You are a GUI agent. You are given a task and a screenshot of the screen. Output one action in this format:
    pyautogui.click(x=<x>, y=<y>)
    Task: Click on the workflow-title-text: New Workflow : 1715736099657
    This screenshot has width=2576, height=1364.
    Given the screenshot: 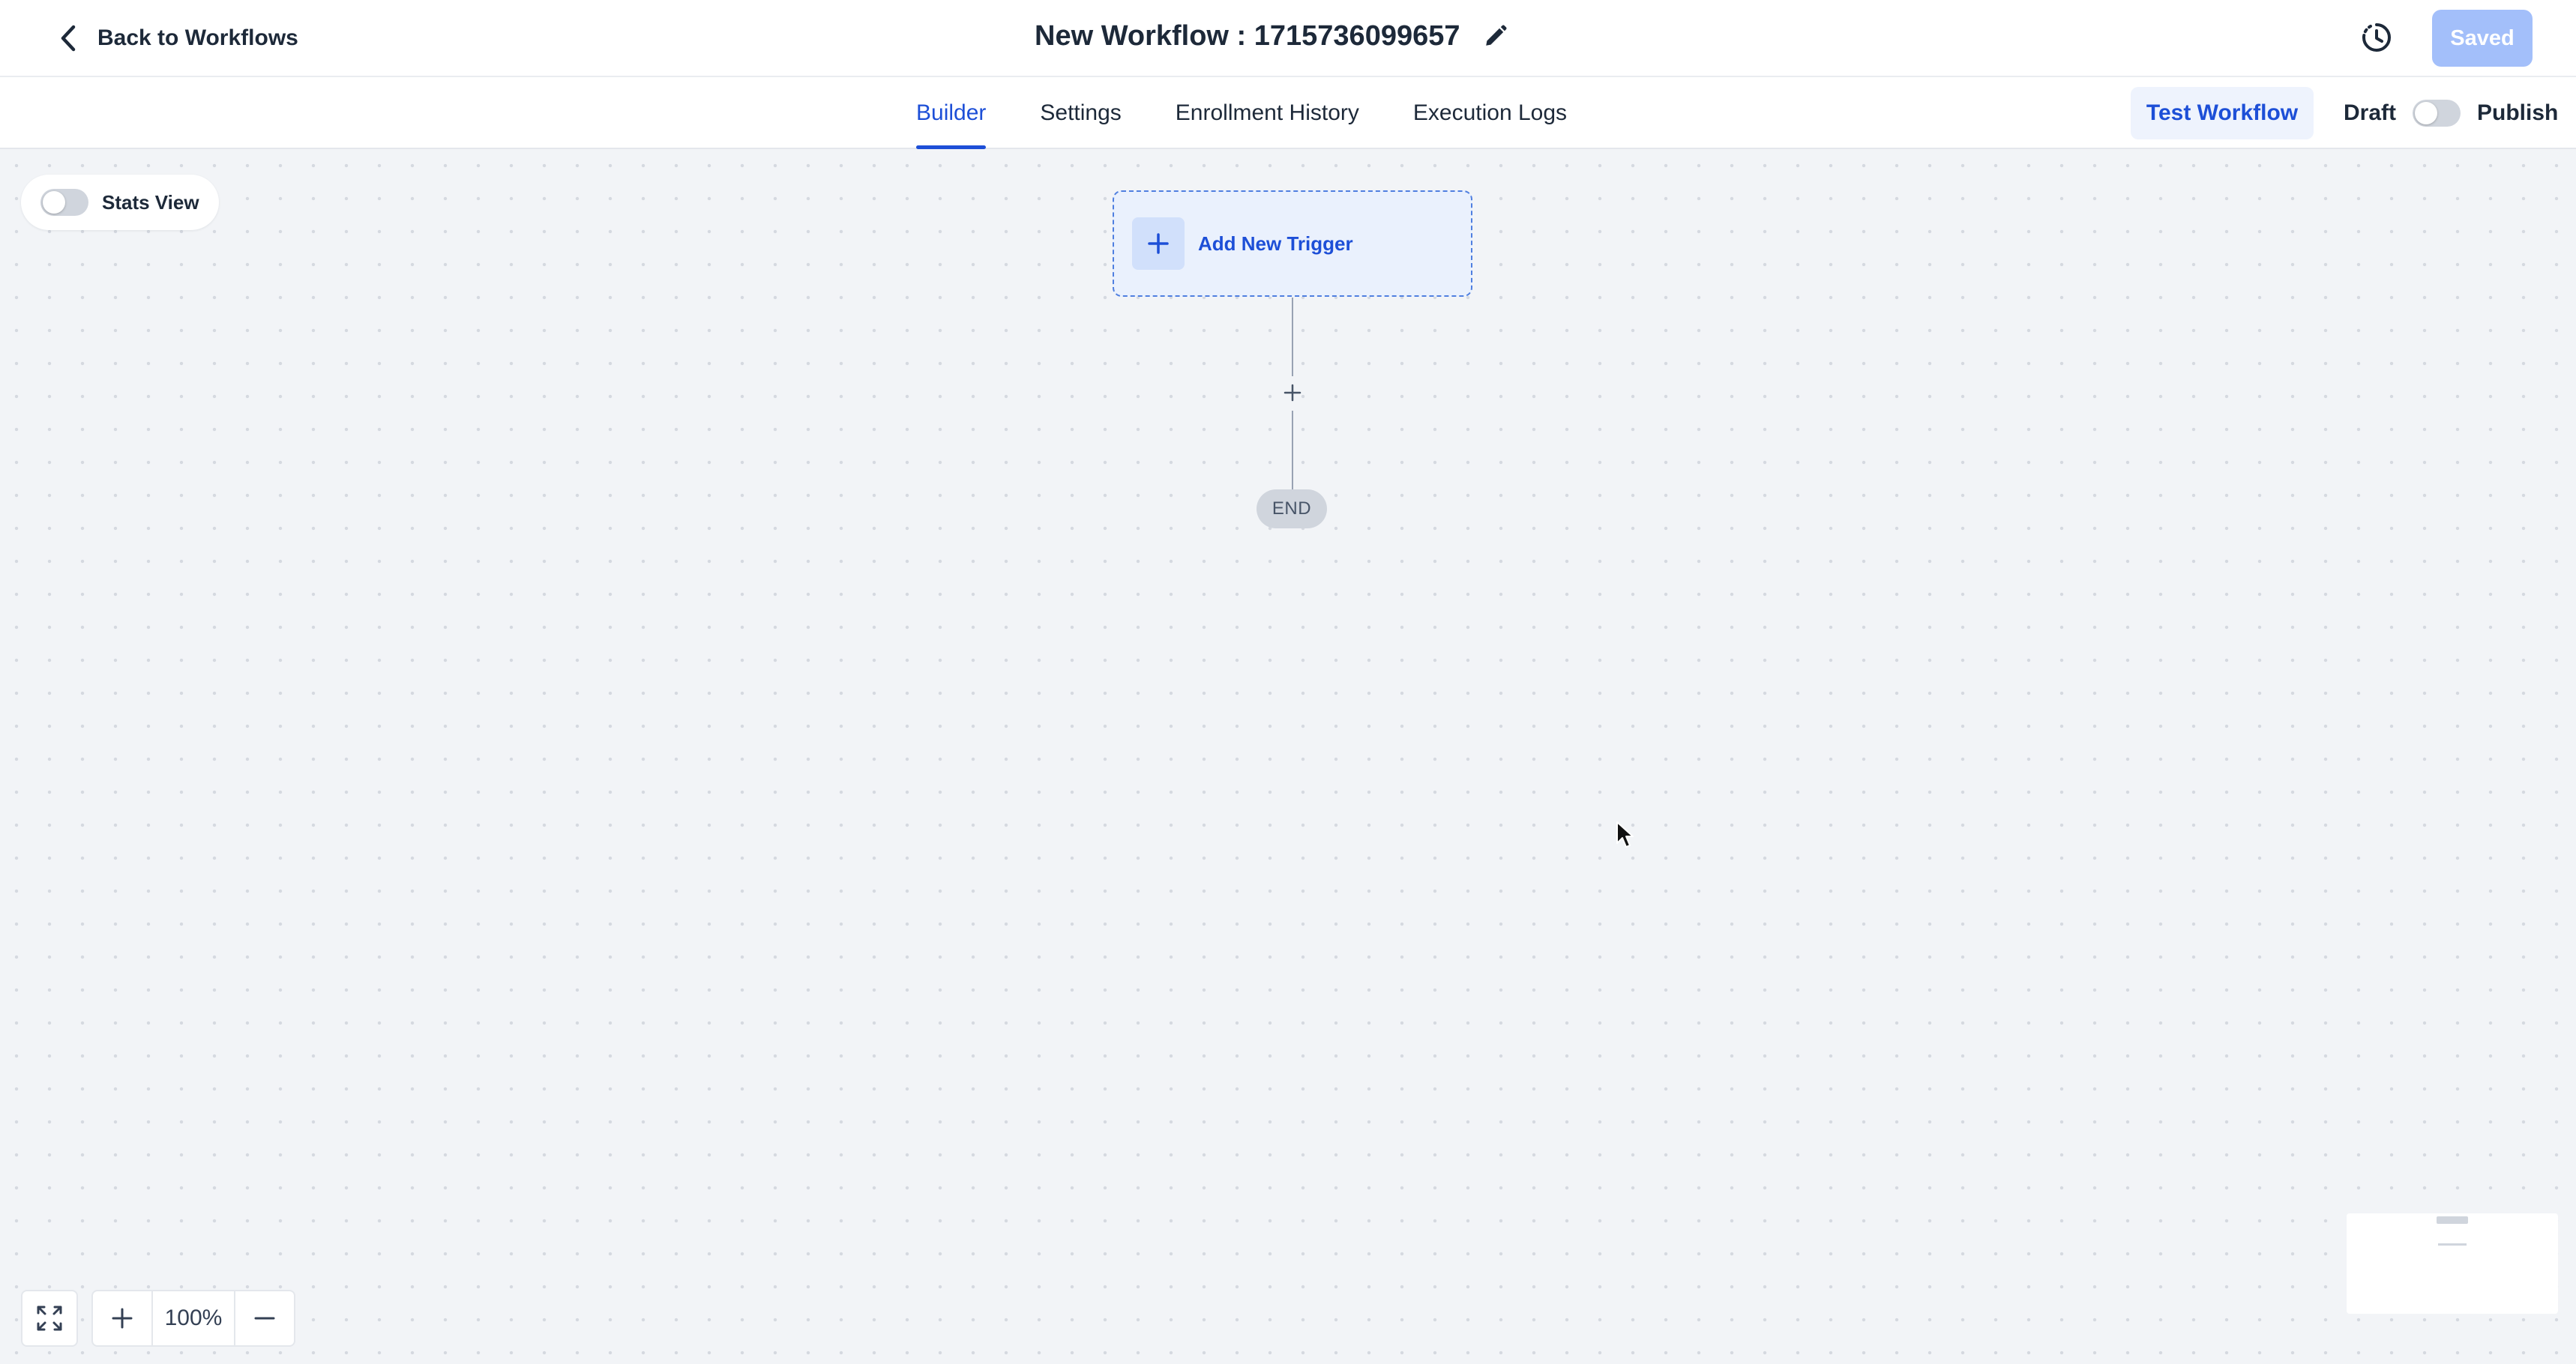 What is the action you would take?
    pyautogui.click(x=1247, y=35)
    